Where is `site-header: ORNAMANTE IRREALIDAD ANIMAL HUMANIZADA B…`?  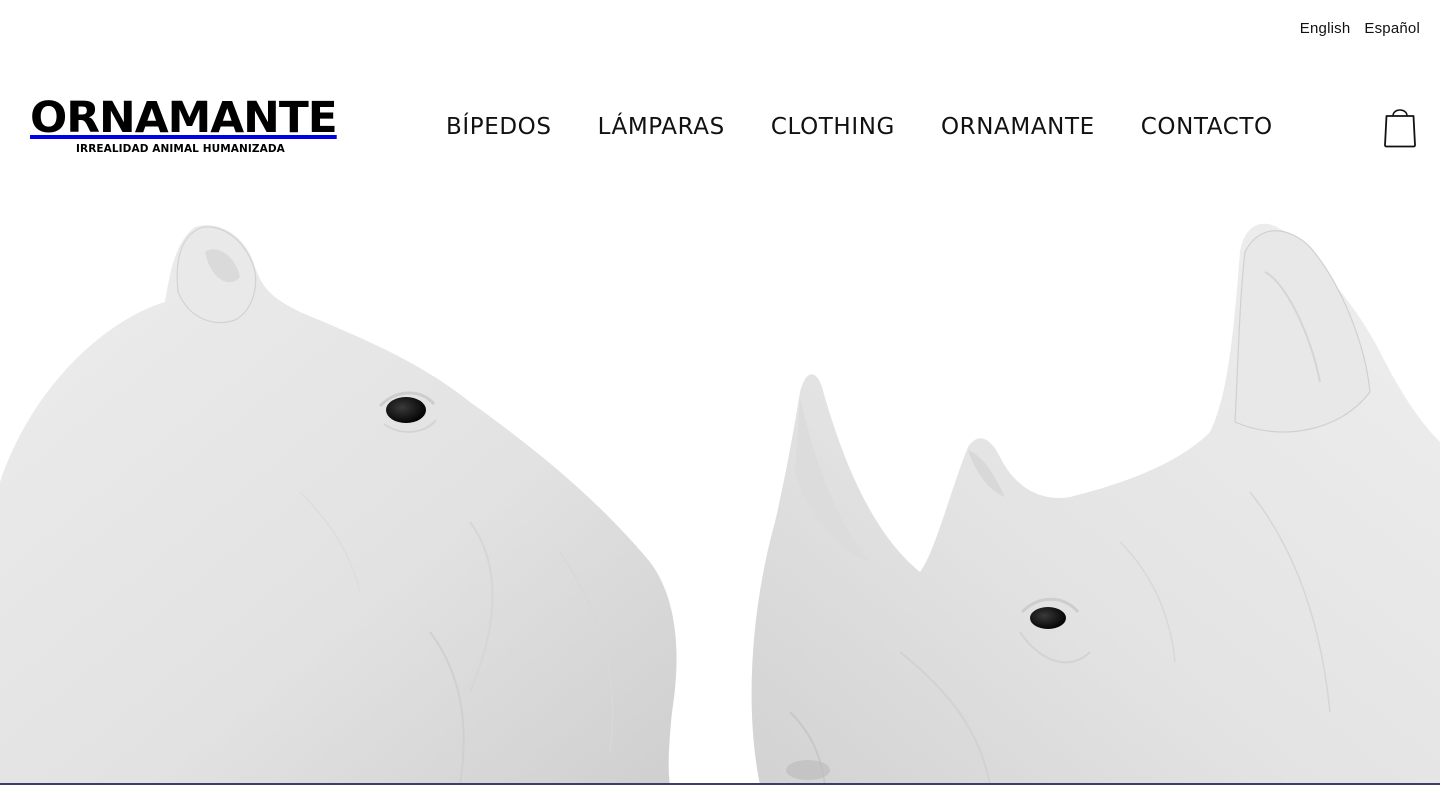 site-header: ORNAMANTE IRREALIDAD ANIMAL HUMANIZADA B… is located at coordinates (720, 128).